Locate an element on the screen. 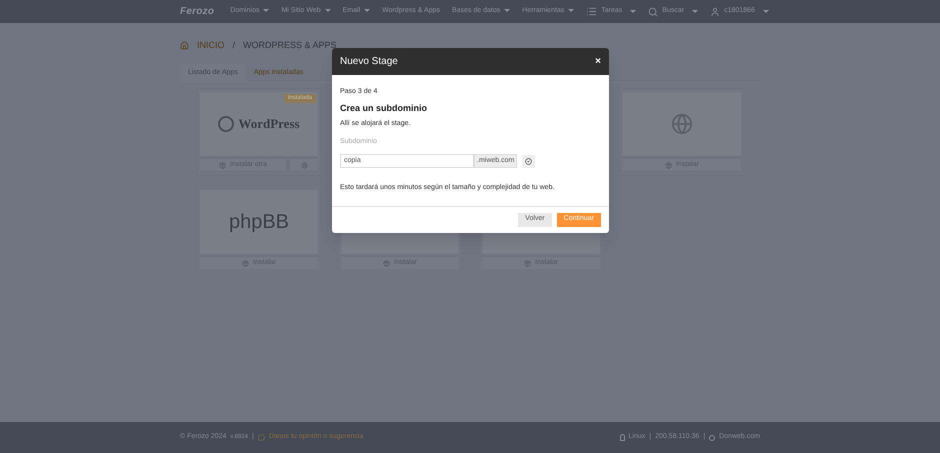 This screenshot has height=453, width=940. modal-heading: Crea un subdominio is located at coordinates (384, 108).